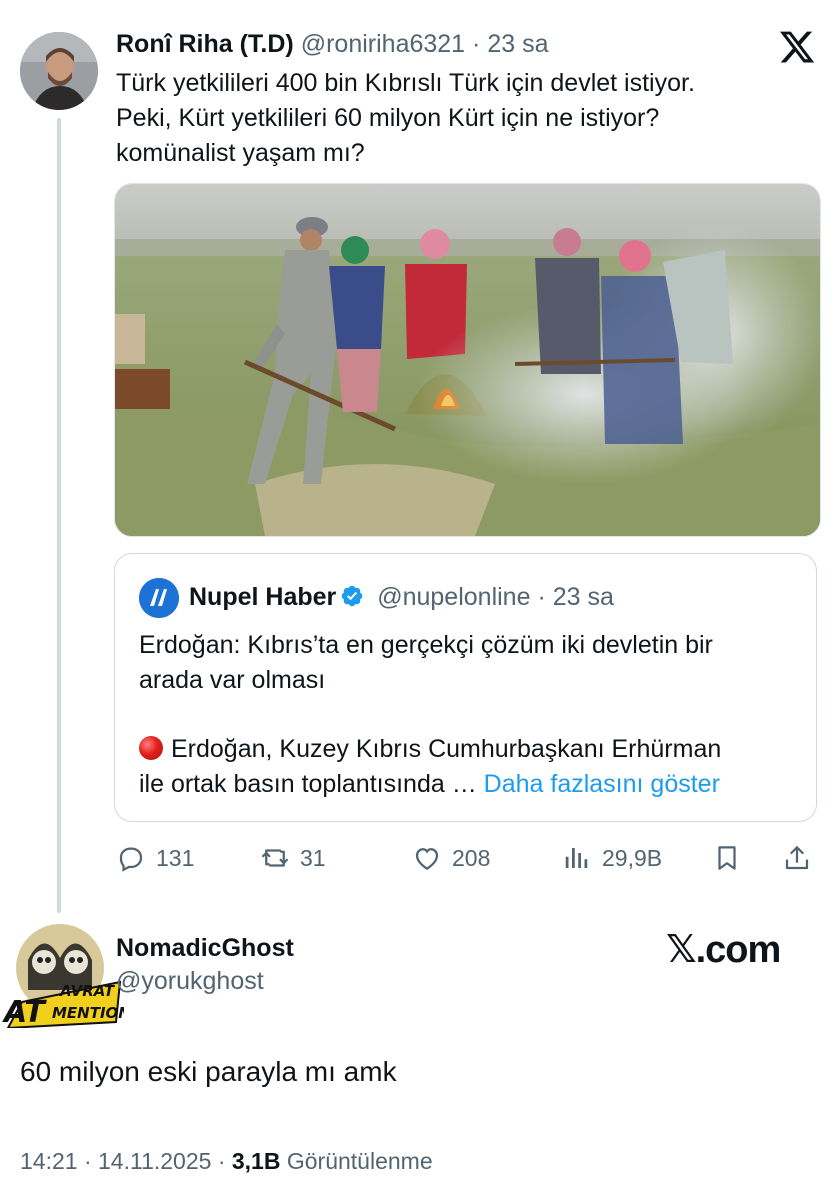  I want to click on repost-action: 31, so click(293, 858).